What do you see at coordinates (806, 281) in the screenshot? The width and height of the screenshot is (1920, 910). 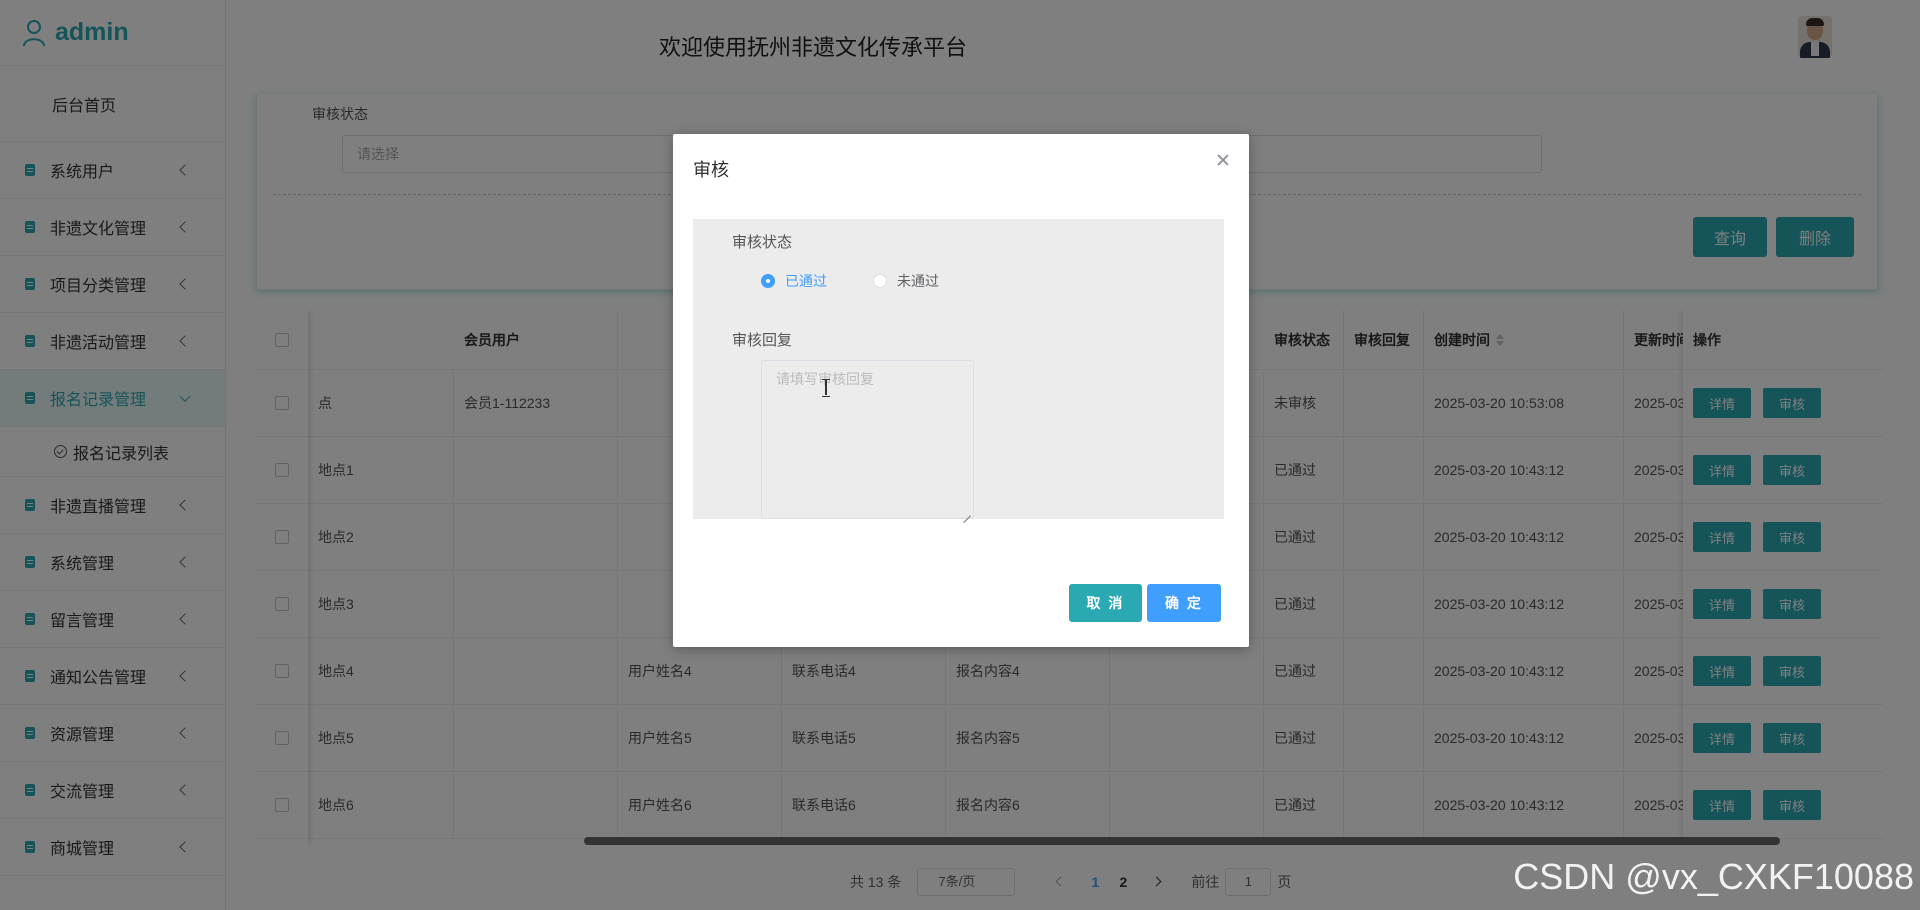 I see `radio-approved-label: 已通过` at bounding box center [806, 281].